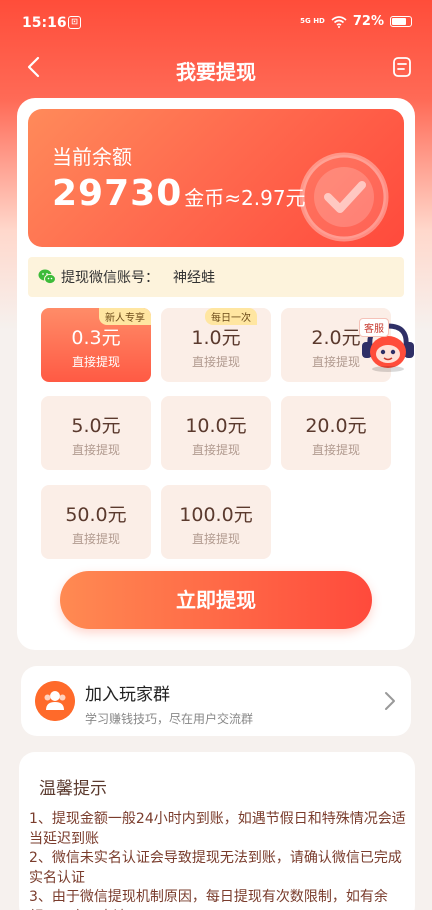 This screenshot has height=910, width=432. I want to click on wifi-icon, so click(339, 21).